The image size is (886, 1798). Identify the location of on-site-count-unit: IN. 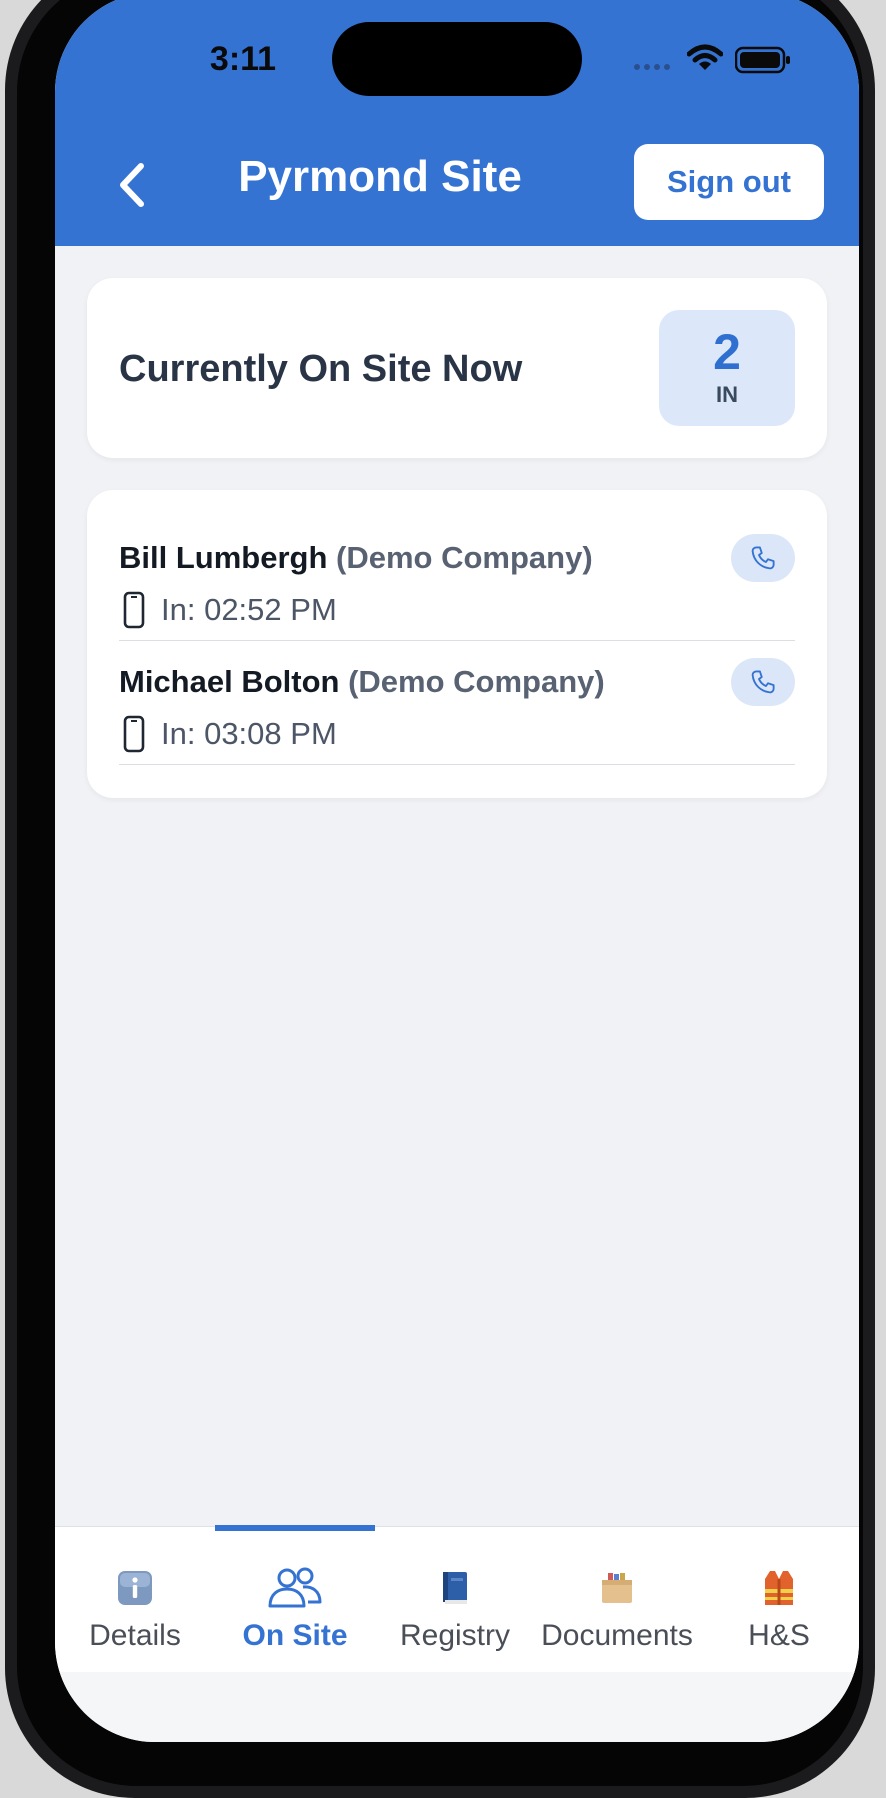
(727, 394).